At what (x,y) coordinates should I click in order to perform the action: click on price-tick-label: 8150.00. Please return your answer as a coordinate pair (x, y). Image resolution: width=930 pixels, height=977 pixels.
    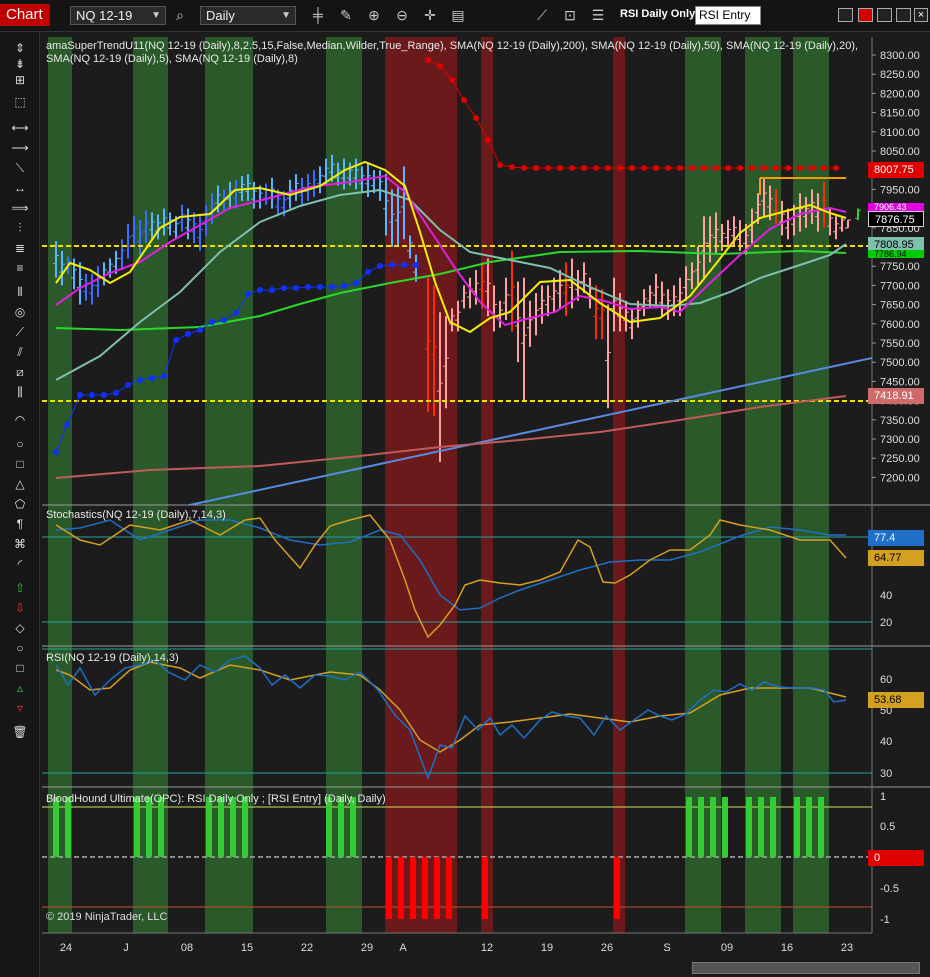
    Looking at the image, I should click on (900, 114).